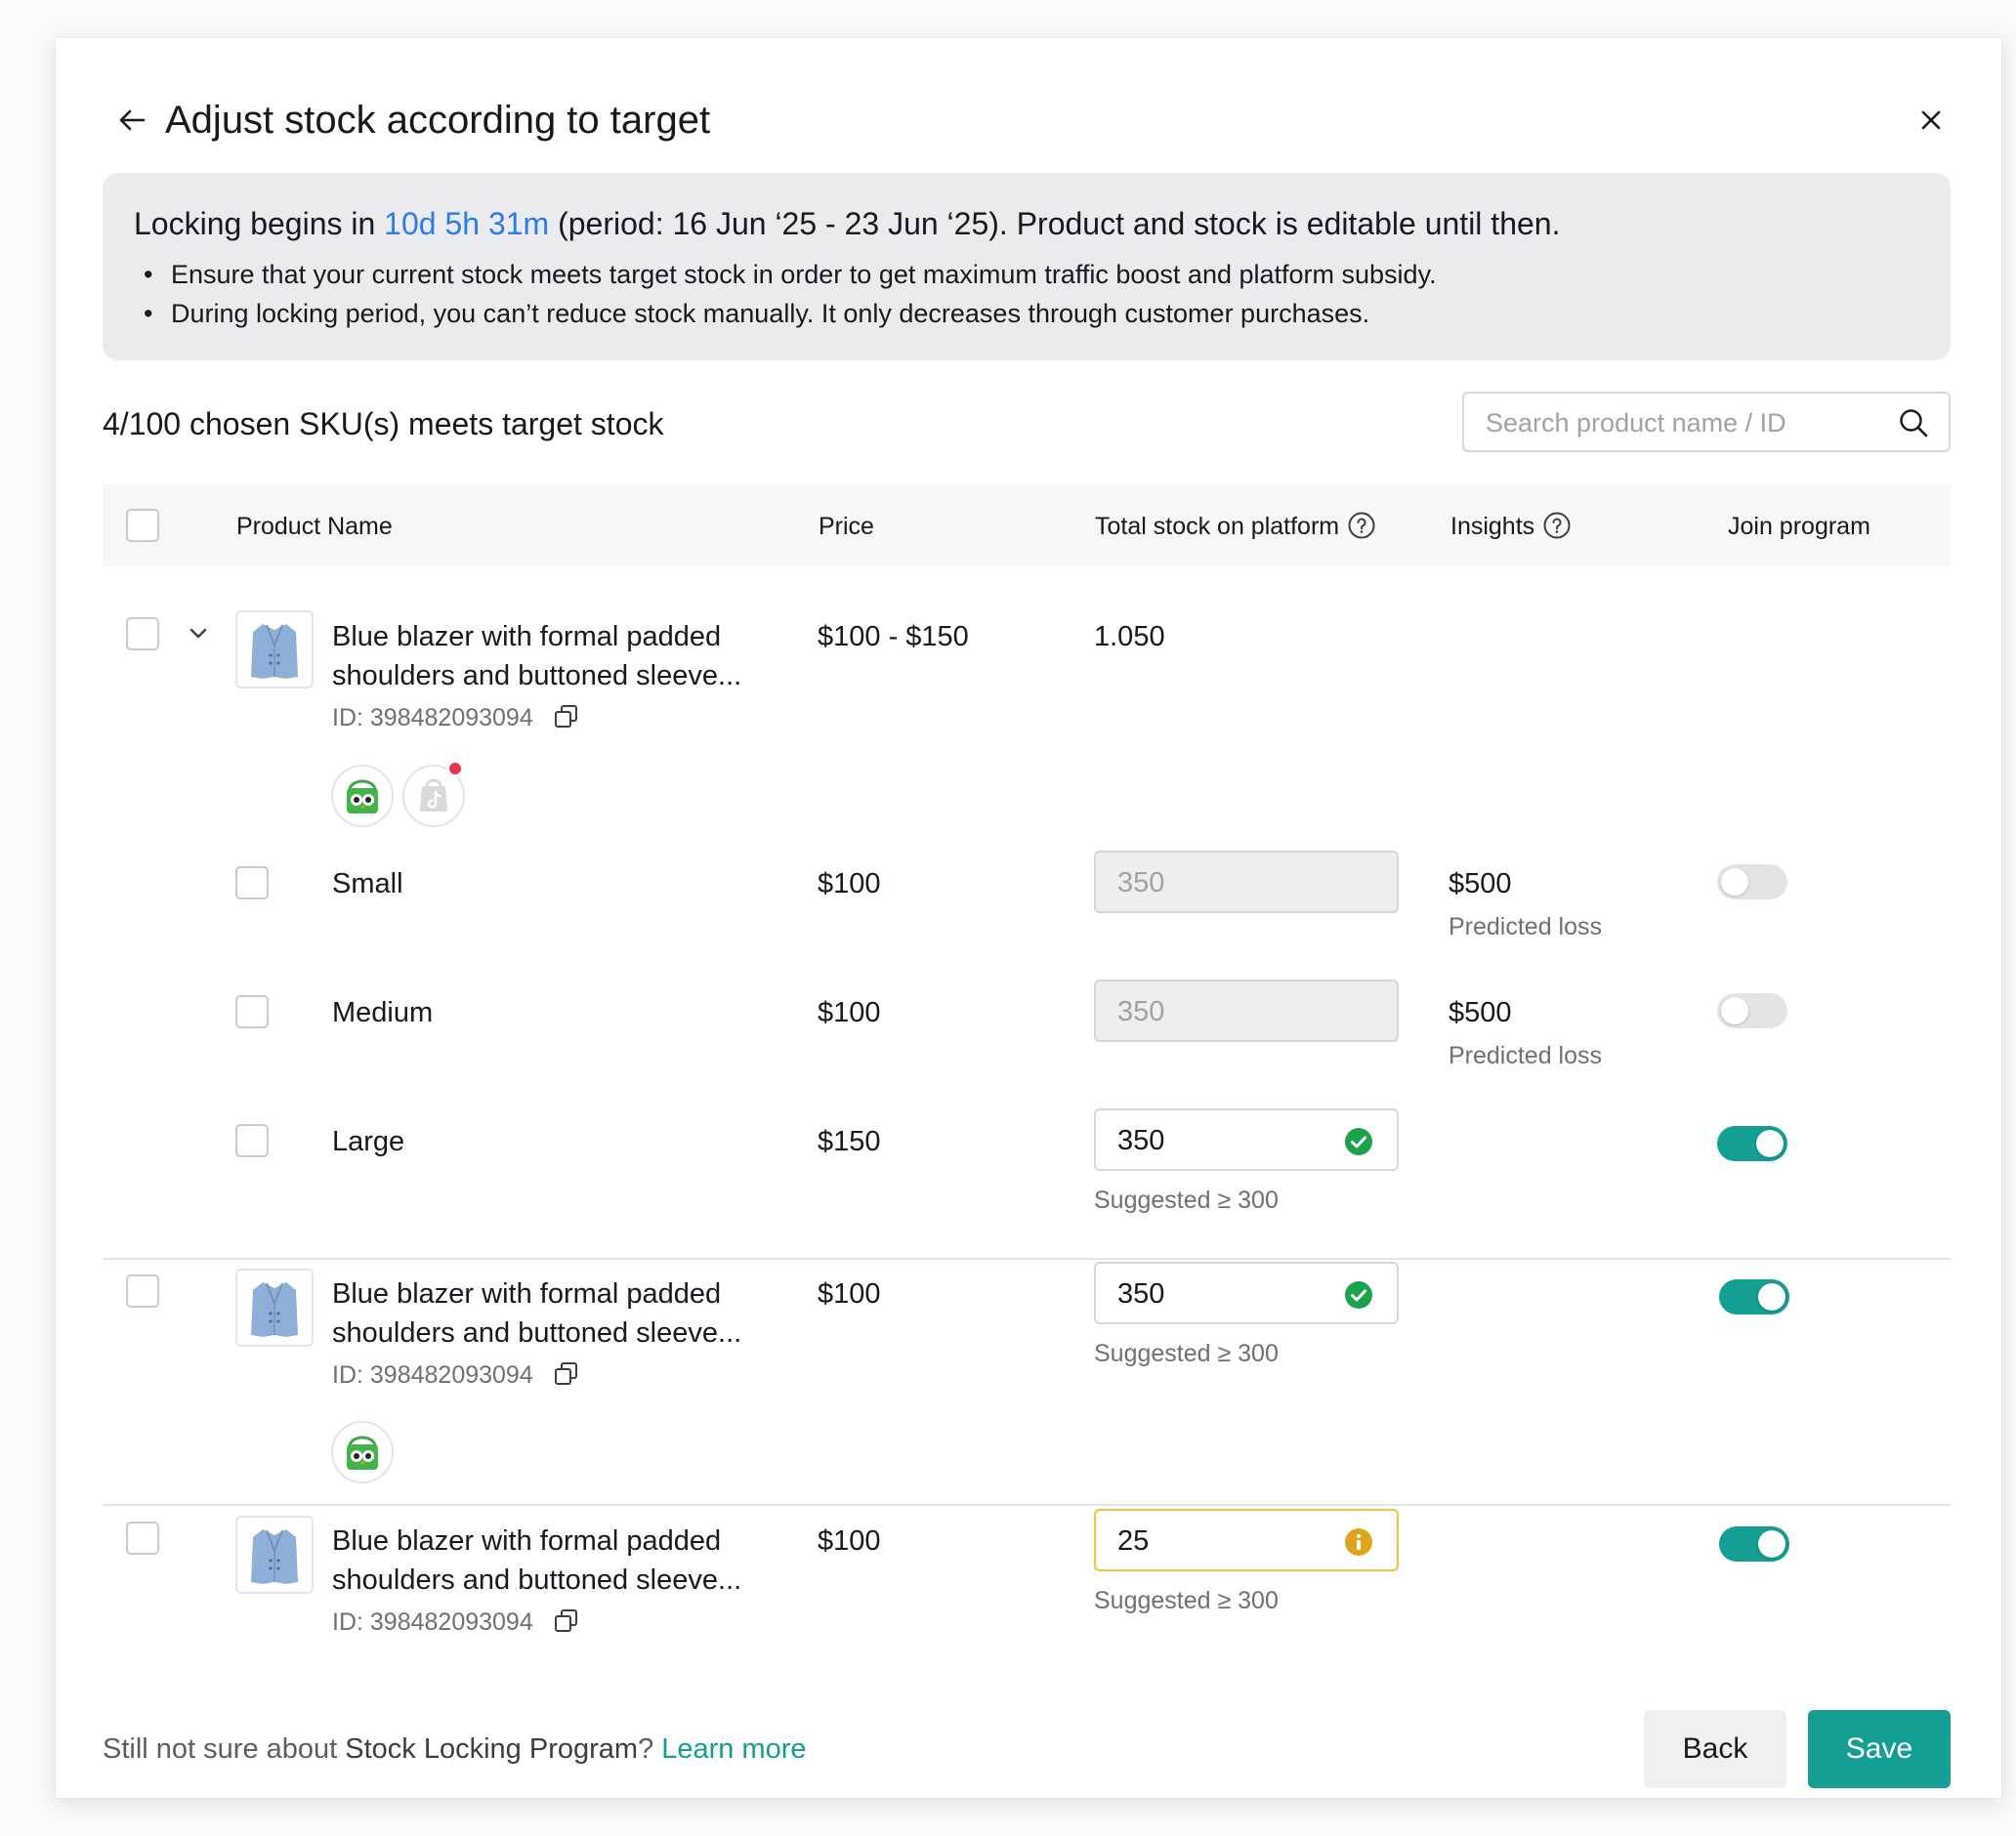 Image resolution: width=2016 pixels, height=1836 pixels. I want to click on chevron-down-icon, so click(198, 633).